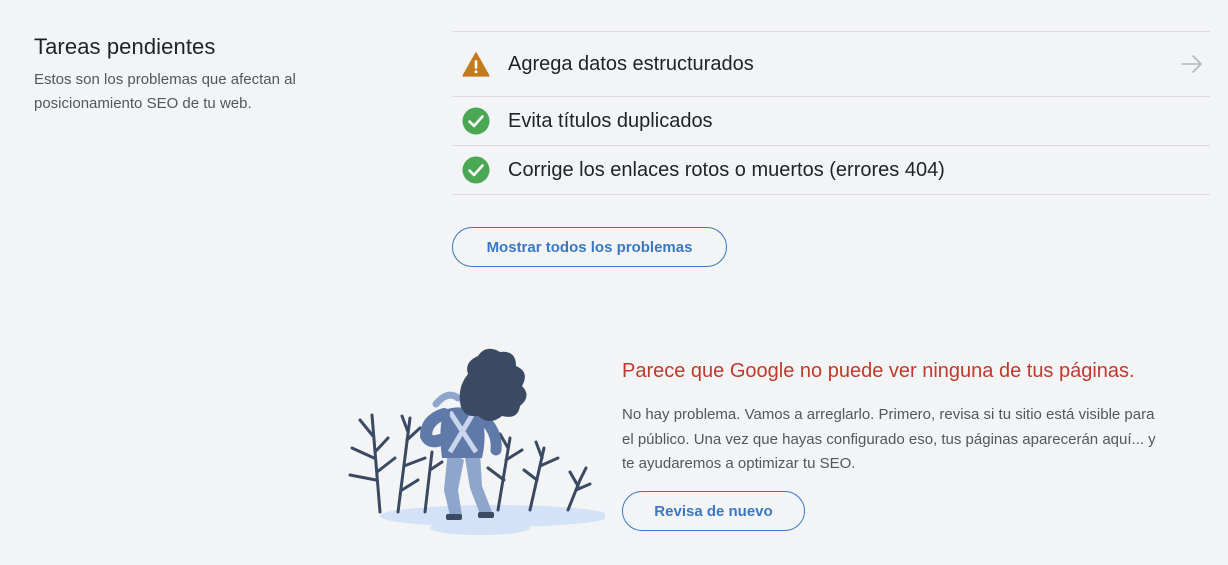 The width and height of the screenshot is (1228, 565). Describe the element at coordinates (125, 46) in the screenshot. I see `pending-tasks-title: Tareas pendientes` at that location.